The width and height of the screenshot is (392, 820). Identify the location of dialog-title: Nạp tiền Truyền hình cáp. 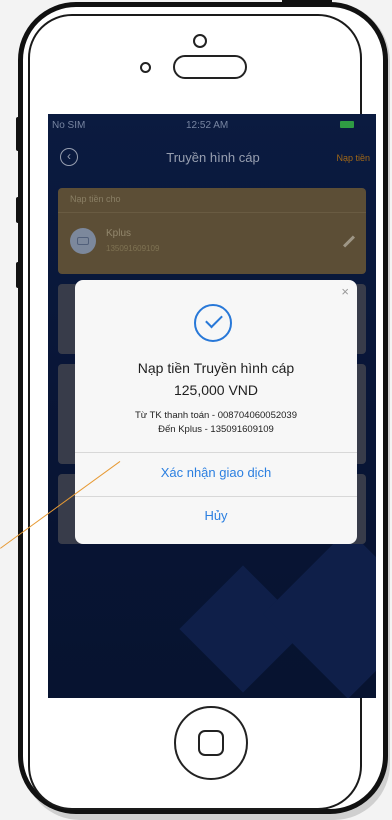
(216, 368).